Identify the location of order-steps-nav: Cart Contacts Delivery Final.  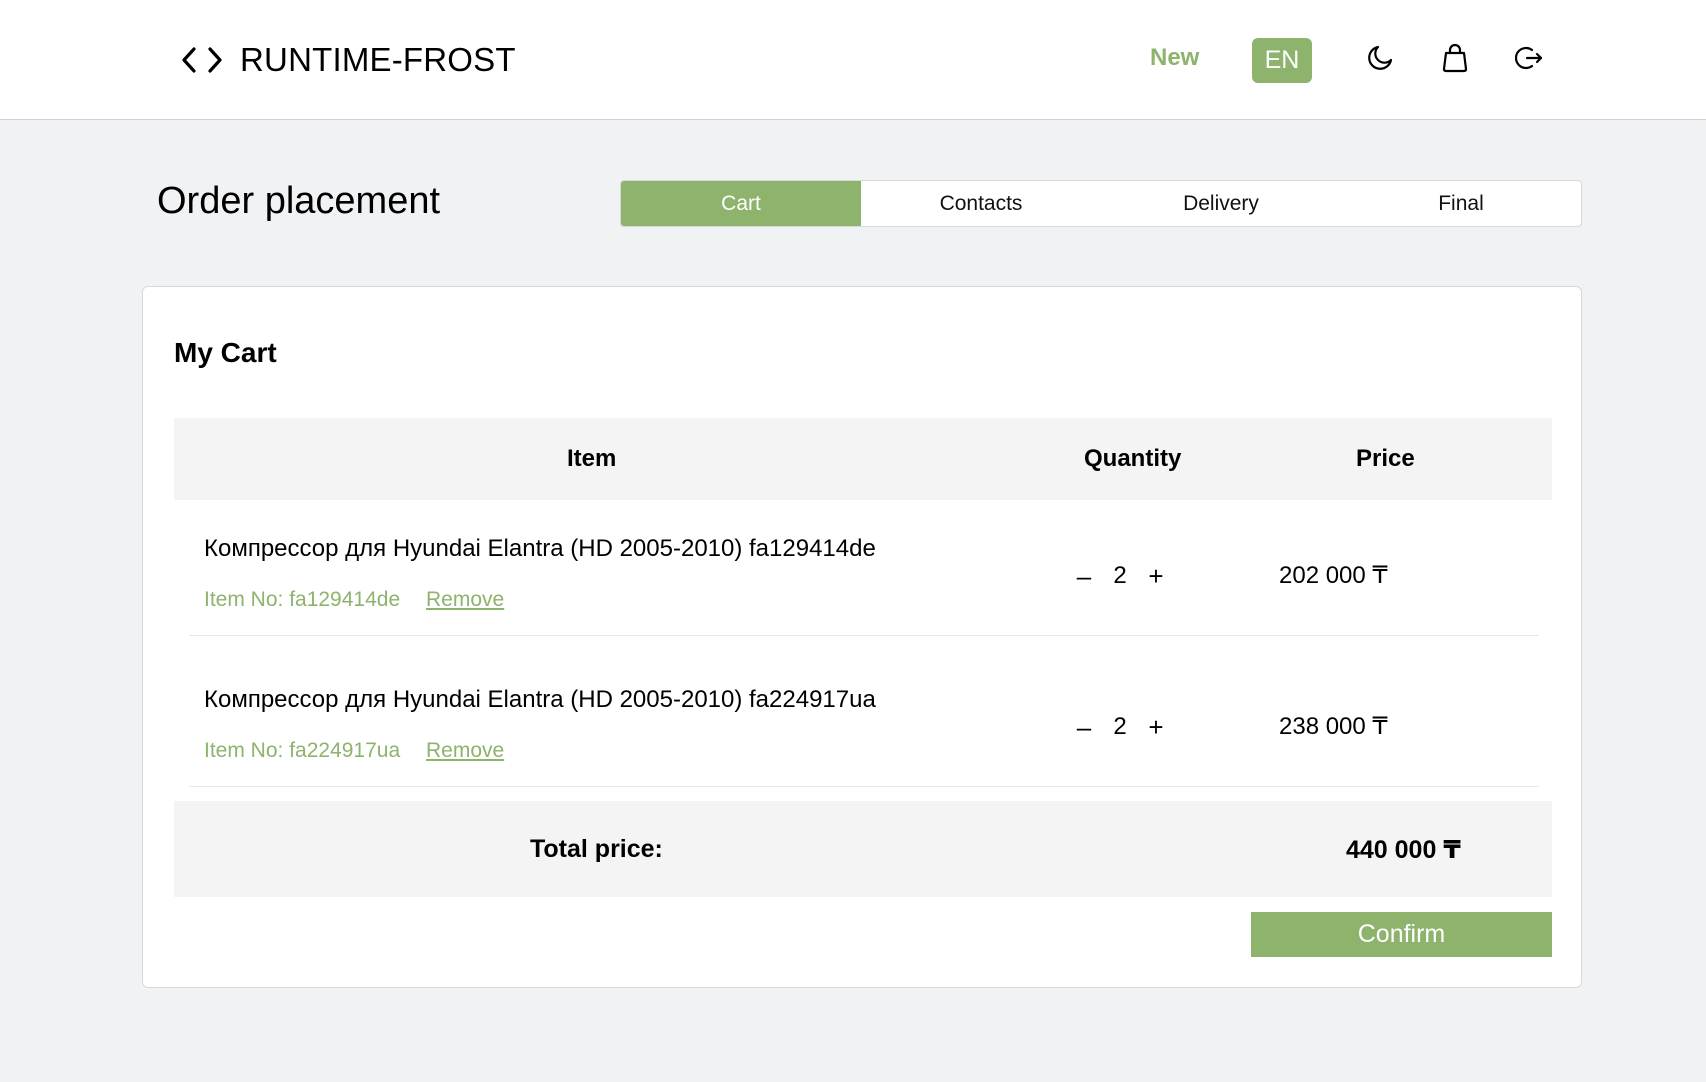
(1101, 203).